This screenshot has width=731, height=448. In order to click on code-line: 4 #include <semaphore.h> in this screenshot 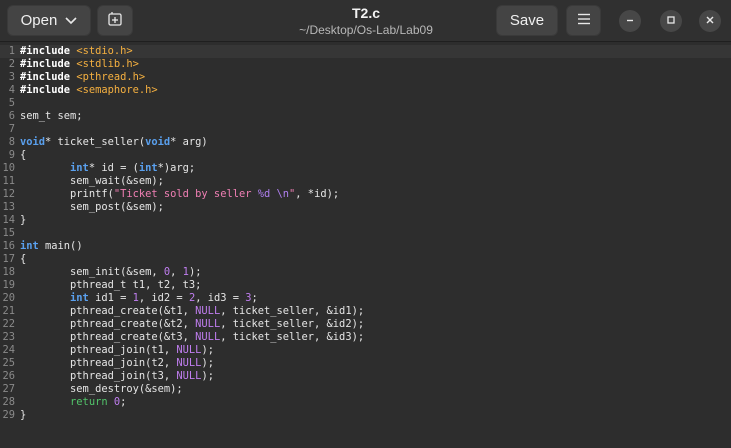, I will do `click(365, 90)`.